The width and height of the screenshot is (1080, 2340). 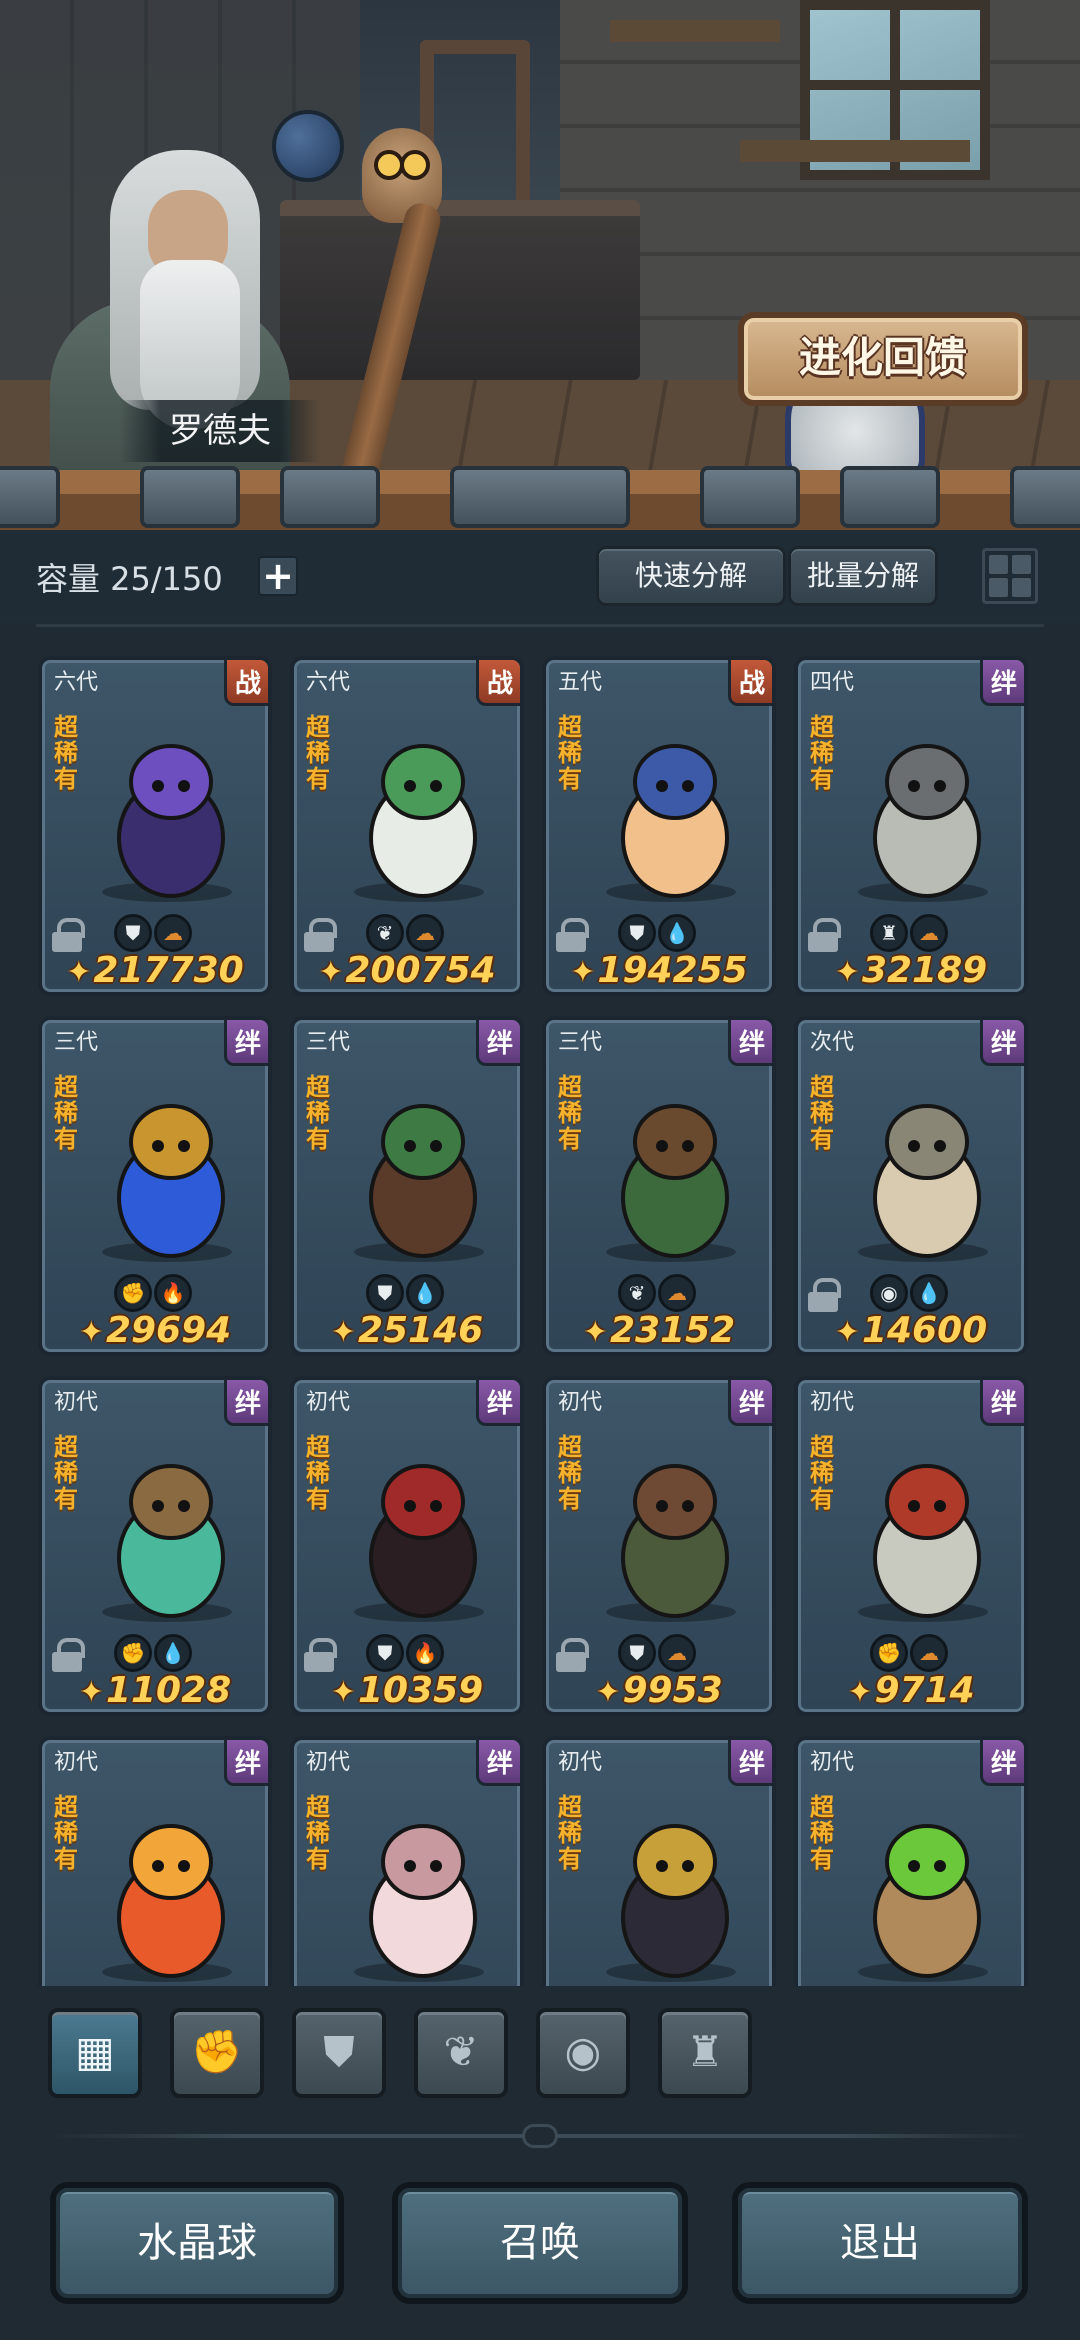 What do you see at coordinates (583, 2053) in the screenshot?
I see `filter-alien-icon: ◉` at bounding box center [583, 2053].